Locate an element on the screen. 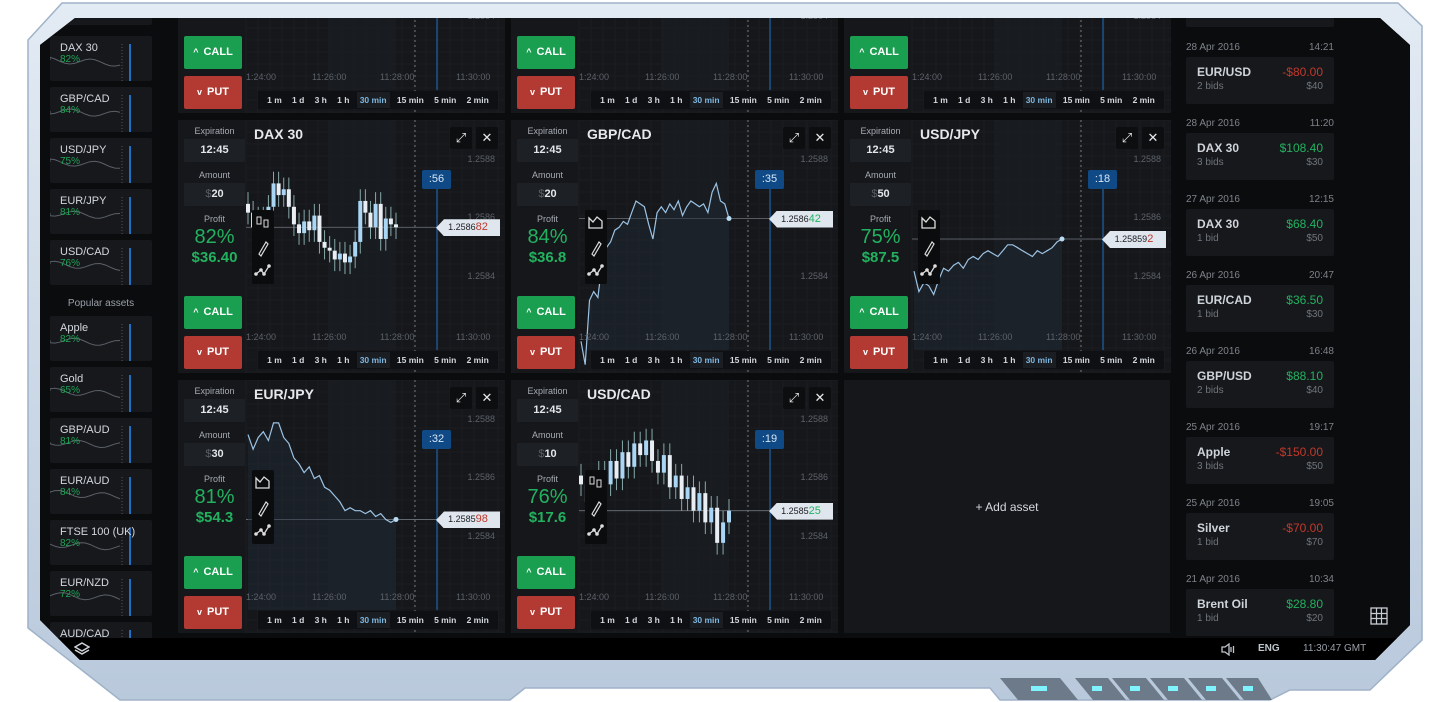  sidebar-asset-gbp-cad: GBP/CAD 84% is located at coordinates (101, 109).